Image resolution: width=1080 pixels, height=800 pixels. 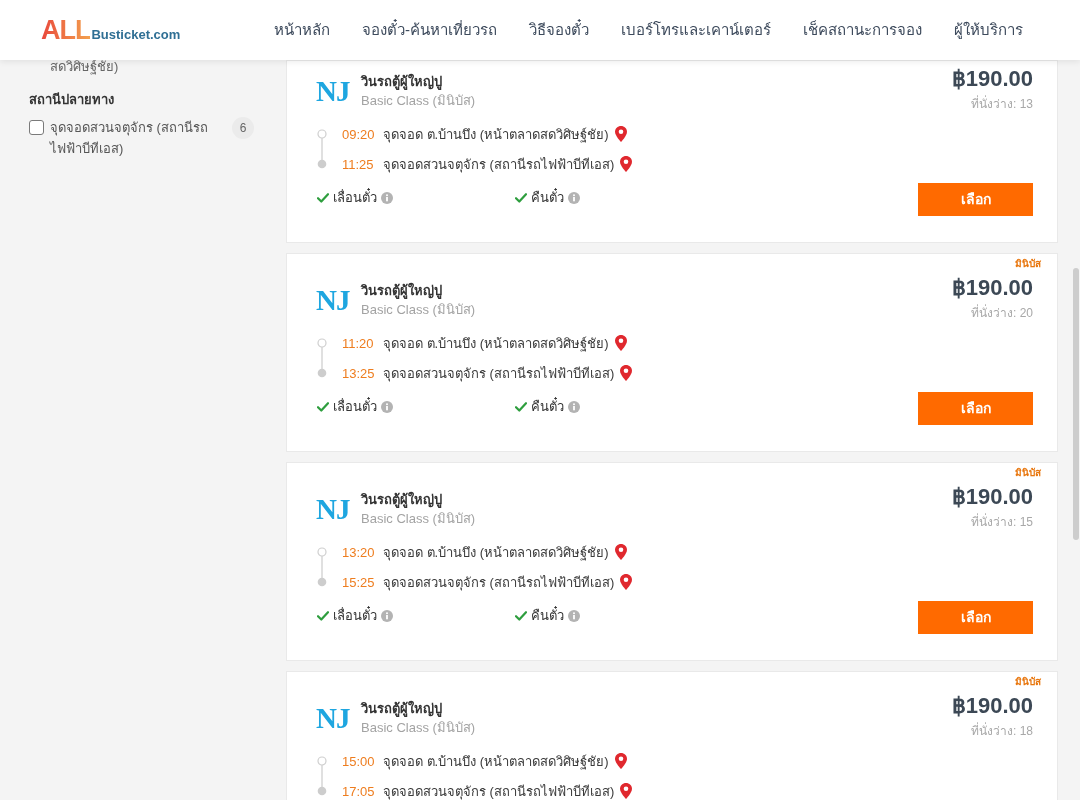 I want to click on filter-group-title: สถานีปลายทาง, so click(x=72, y=100).